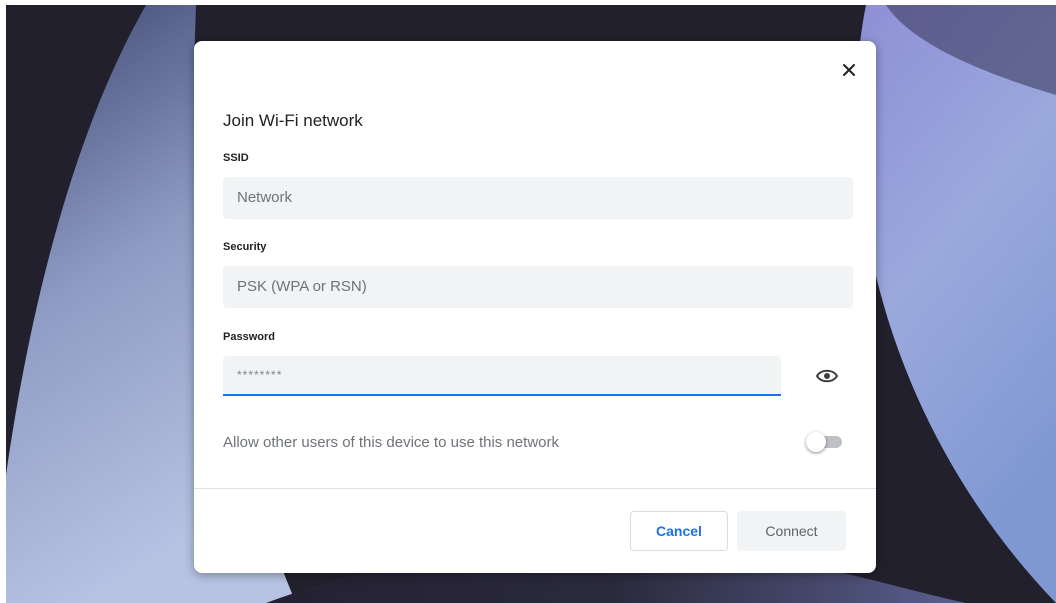 Image resolution: width=1056 pixels, height=603 pixels. What do you see at coordinates (538, 198) in the screenshot?
I see `ssid-input: Network` at bounding box center [538, 198].